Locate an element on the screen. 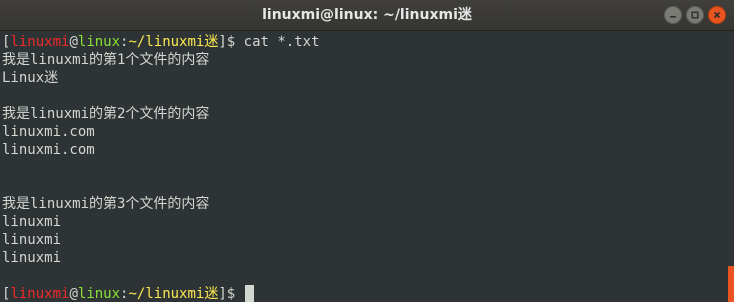 This screenshot has height=302, width=734. prompt-line: [linuxmi@linux:~/linuxmi迷]$ is located at coordinates (362, 293).